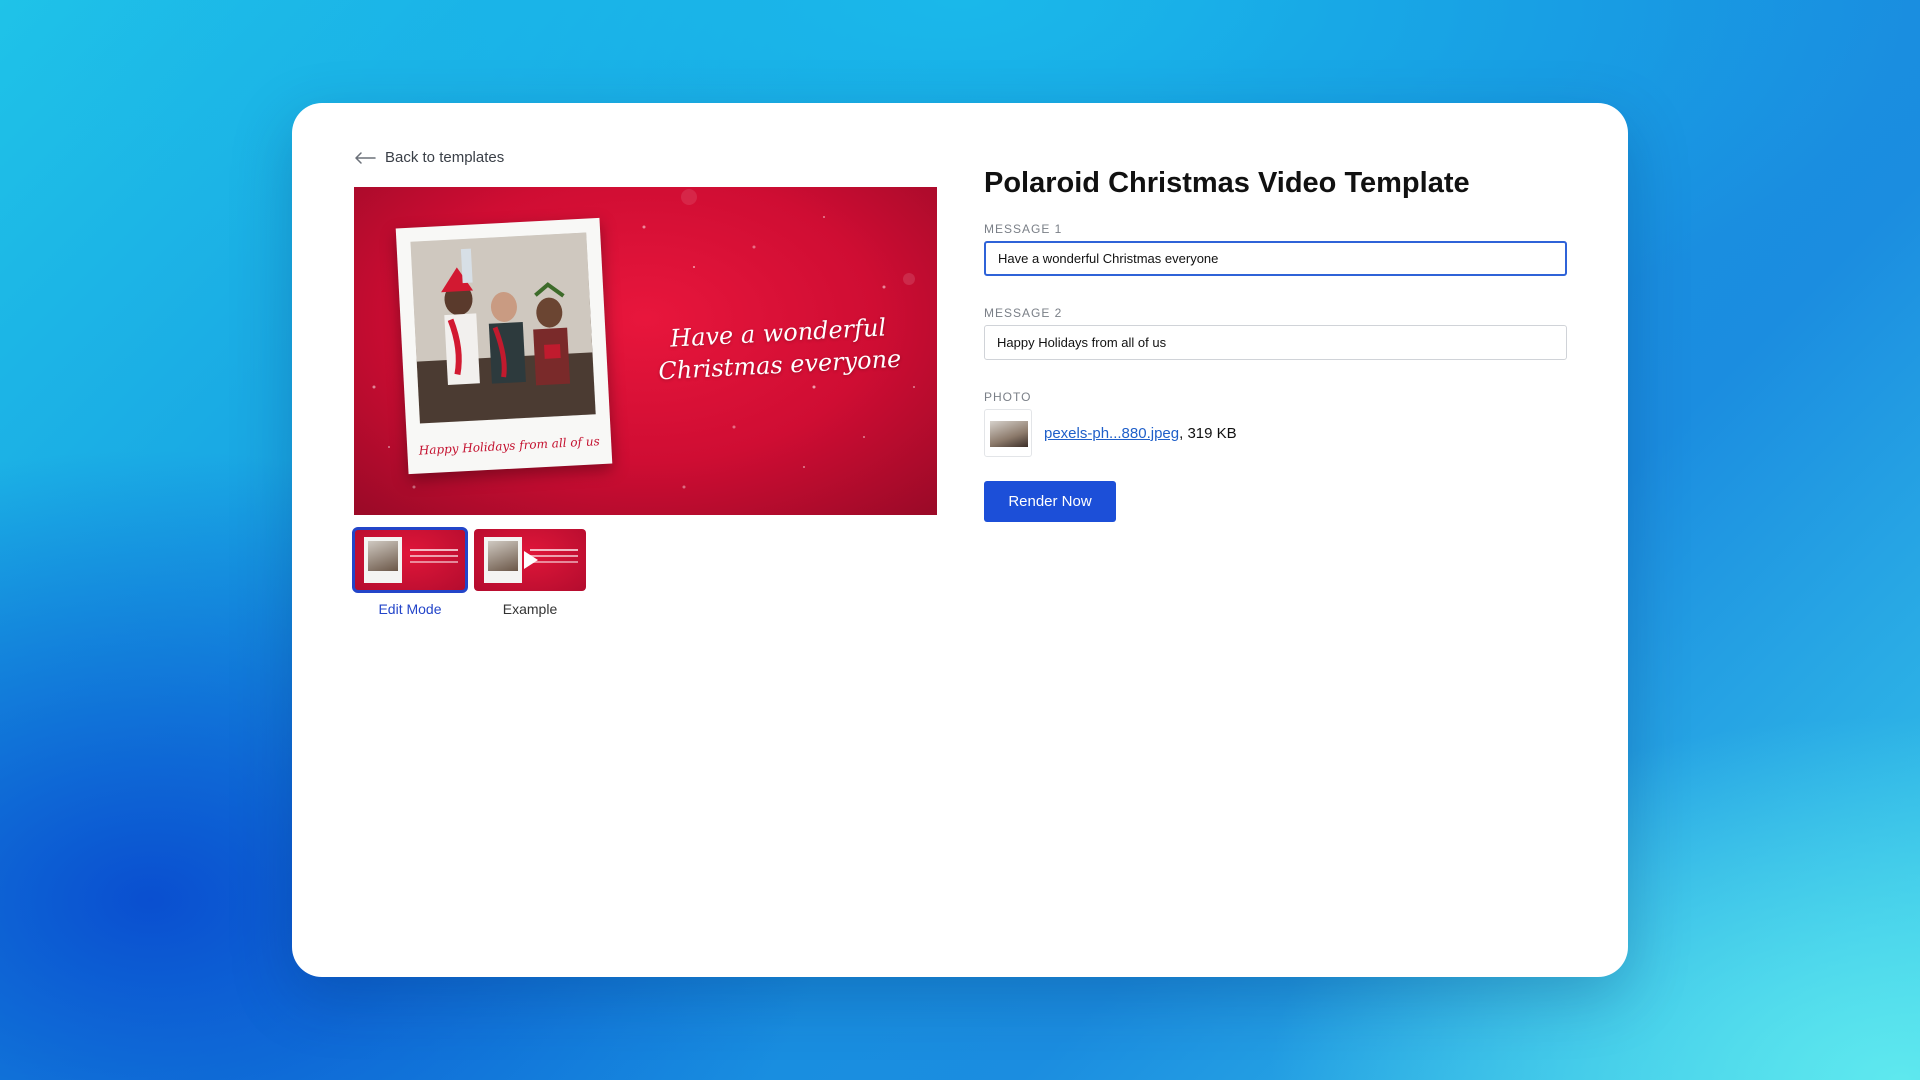 This screenshot has height=1080, width=1920. Describe the element at coordinates (1023, 229) in the screenshot. I see `message1-label: MESSAGE 1` at that location.